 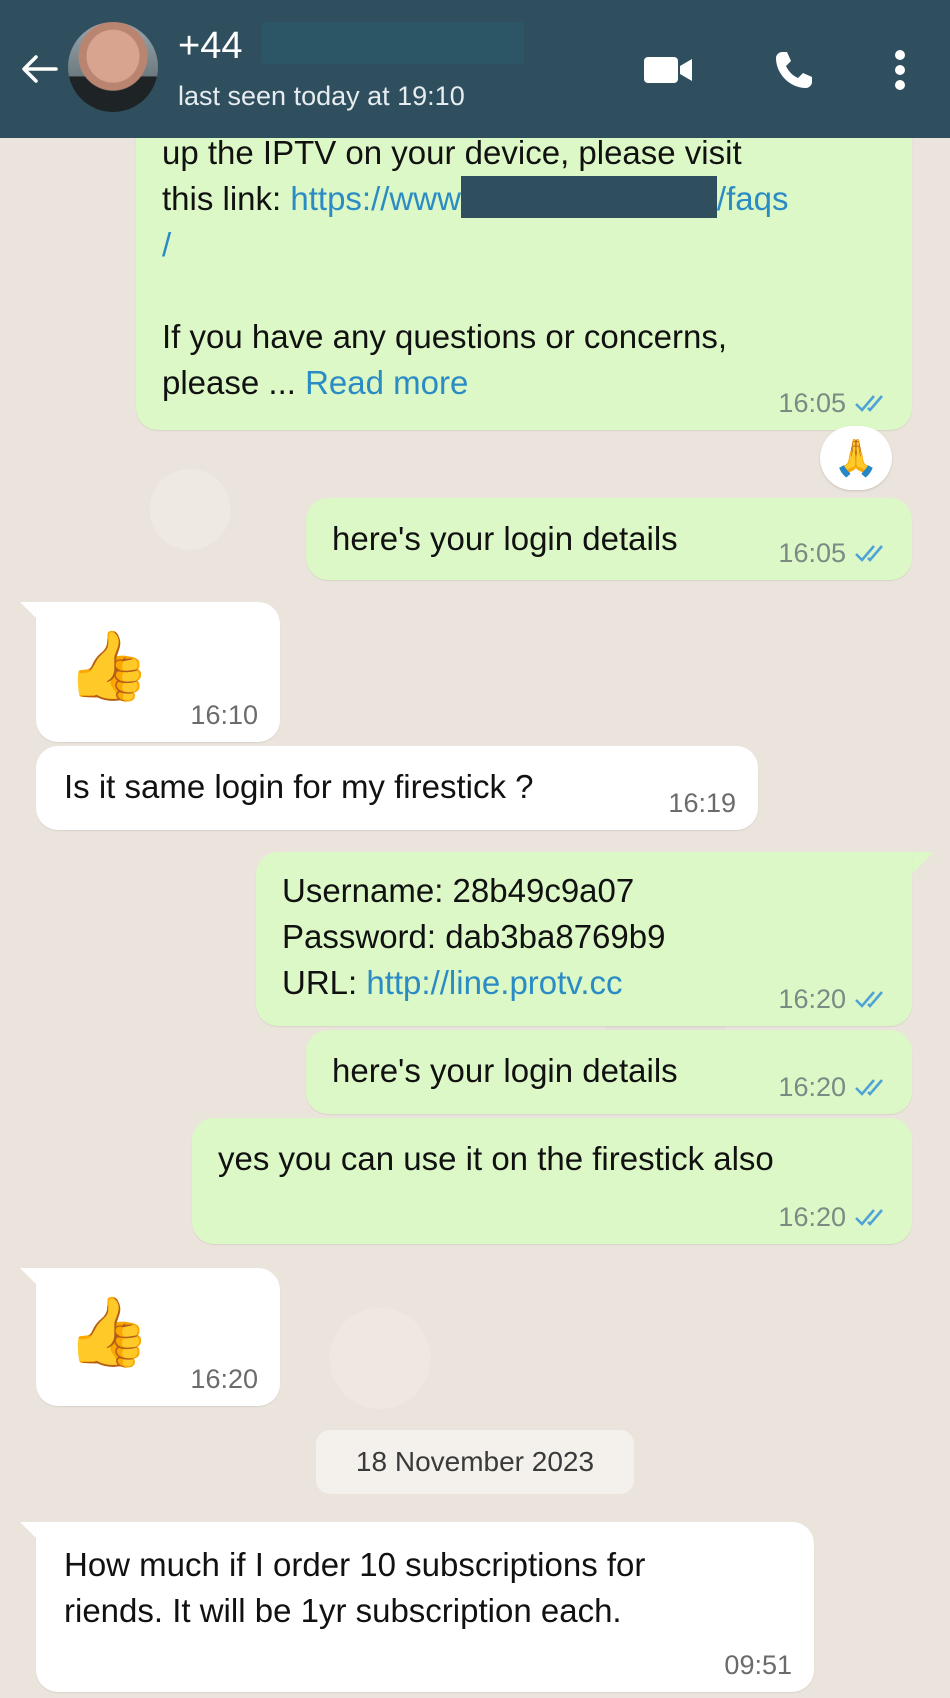 I want to click on message-text: this link:, so click(x=226, y=198).